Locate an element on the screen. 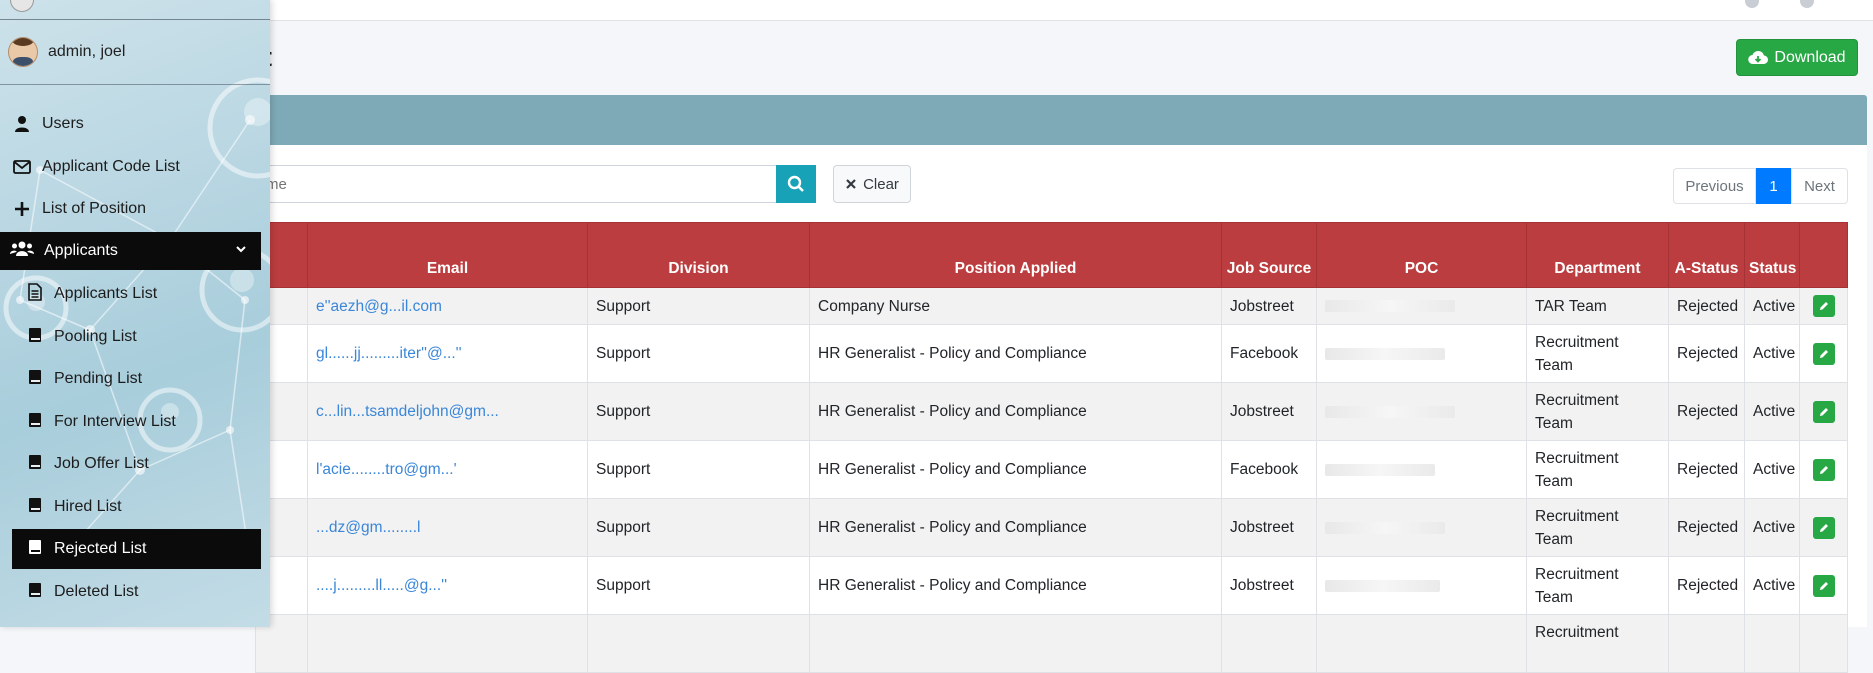  position-cell: HR Generalist - Policy and Compliance is located at coordinates (1015, 469).